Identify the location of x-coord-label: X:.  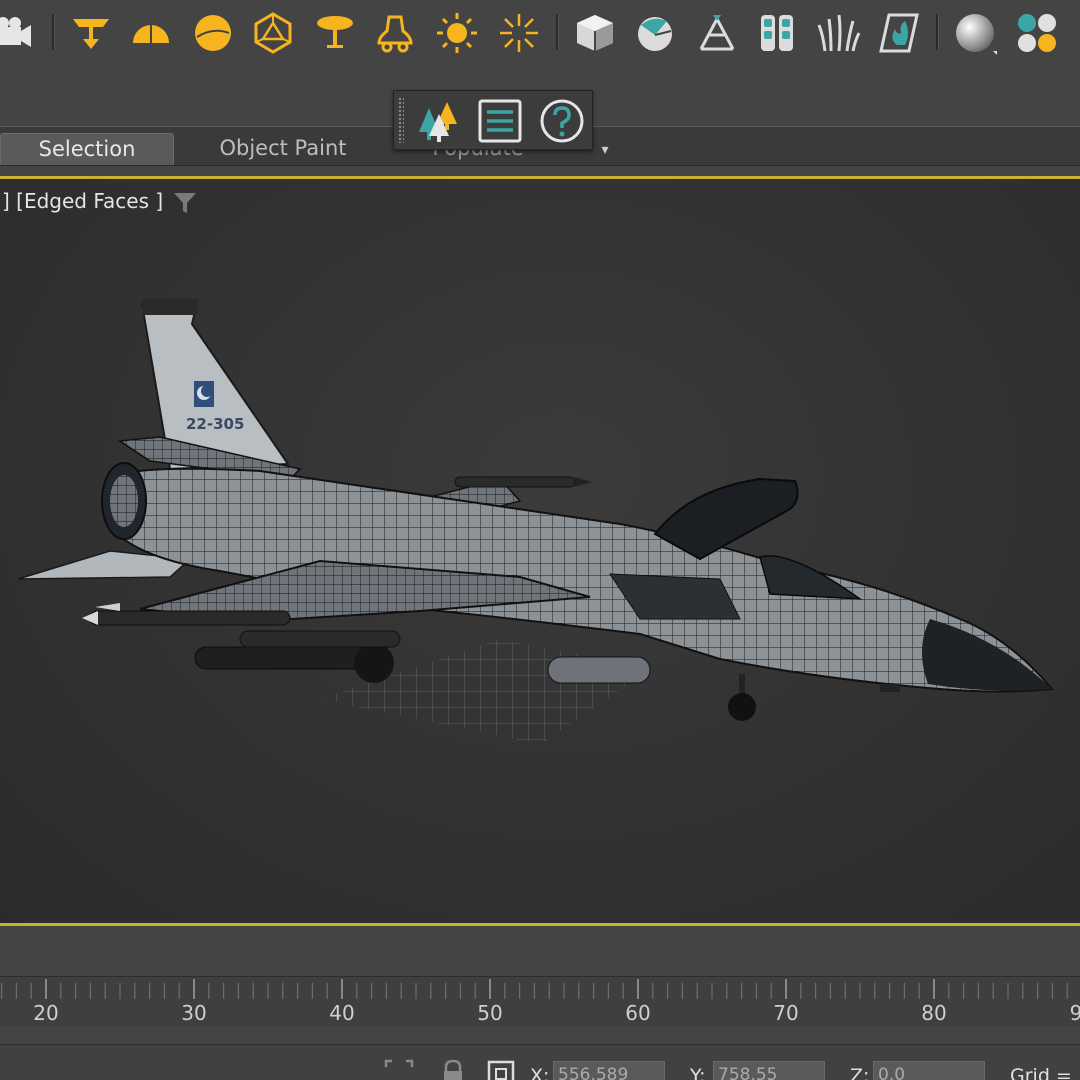
(540, 1072).